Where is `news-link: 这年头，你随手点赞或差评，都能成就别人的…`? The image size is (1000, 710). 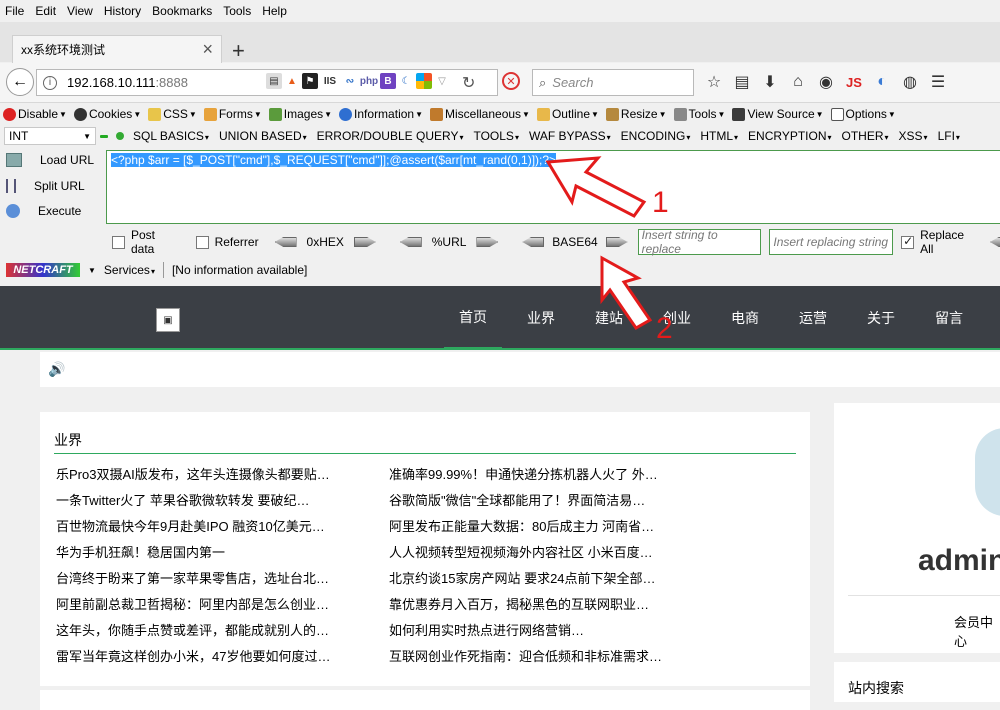
news-link: 这年头，你随手点赞或差评，都能成就别人的… is located at coordinates (206, 629).